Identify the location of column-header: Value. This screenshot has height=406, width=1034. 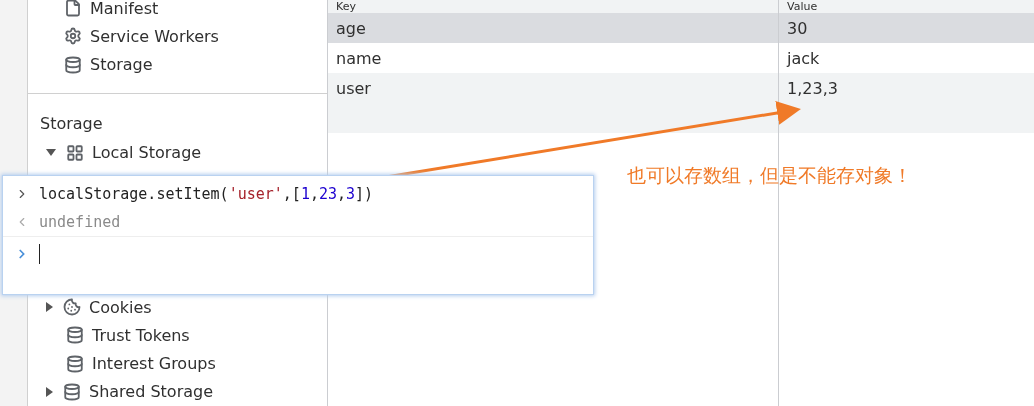
(906, 6).